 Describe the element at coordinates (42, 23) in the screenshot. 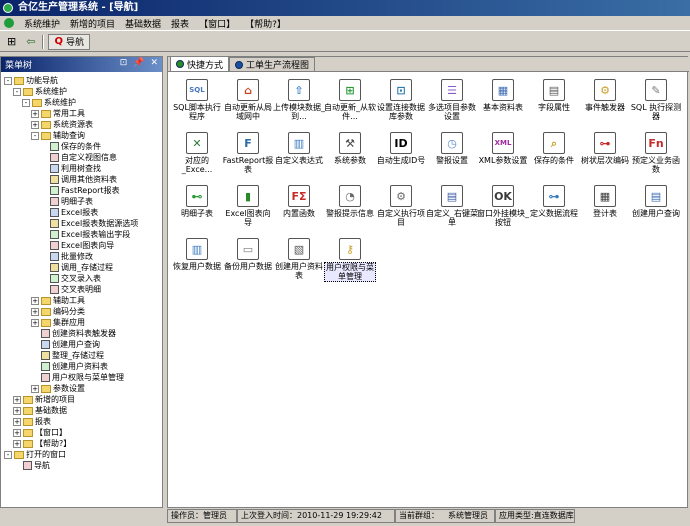

I see `menu-item-0: 系统维护` at that location.